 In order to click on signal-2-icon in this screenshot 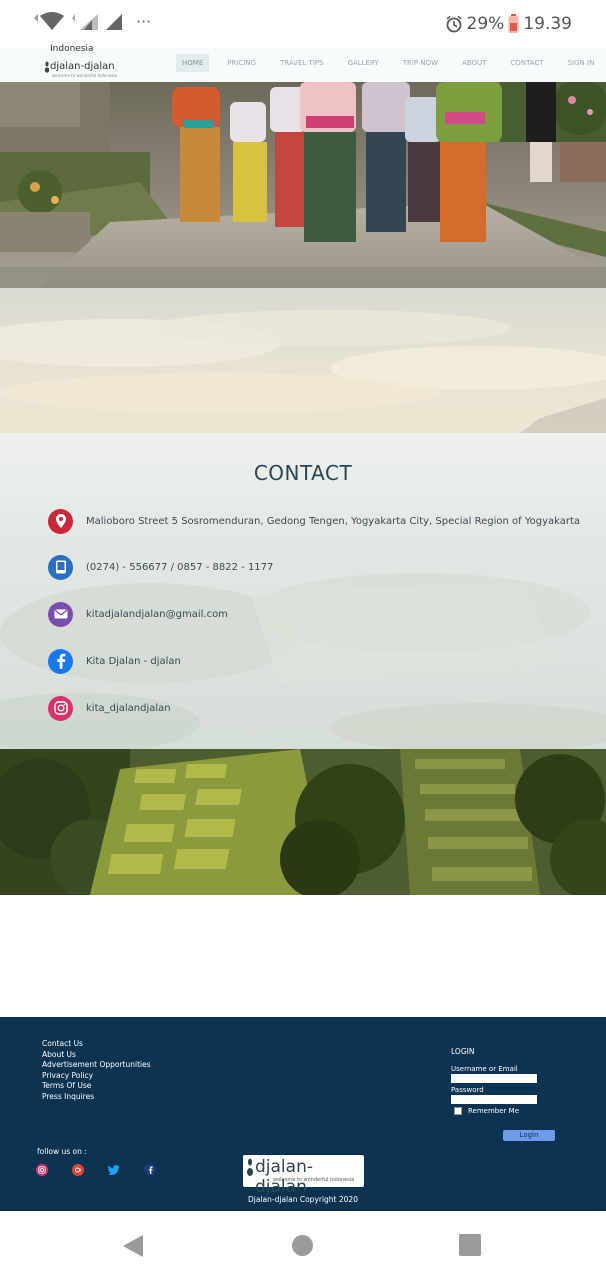, I will do `click(114, 22)`.